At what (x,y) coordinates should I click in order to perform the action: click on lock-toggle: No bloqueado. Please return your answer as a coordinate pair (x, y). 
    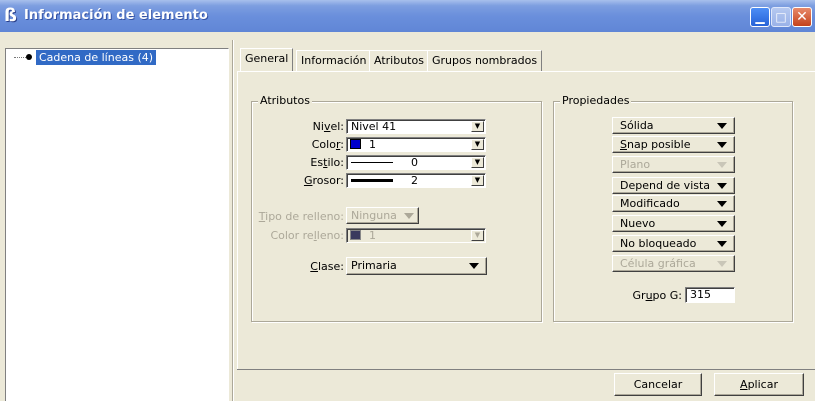
    Looking at the image, I should click on (673, 243).